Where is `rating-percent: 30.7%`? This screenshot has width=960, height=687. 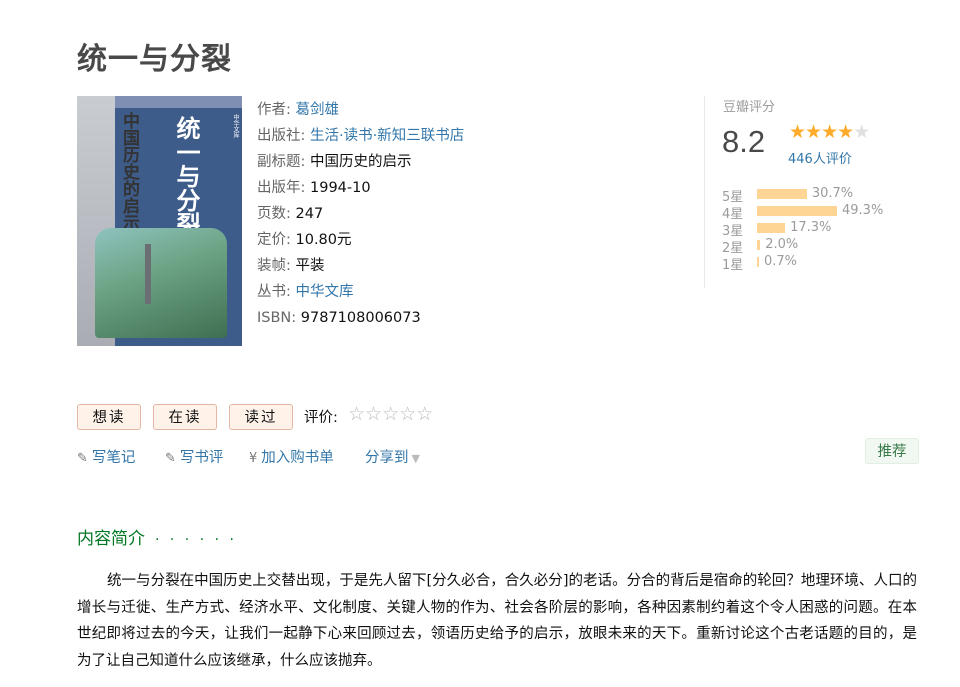 rating-percent: 30.7% is located at coordinates (832, 193).